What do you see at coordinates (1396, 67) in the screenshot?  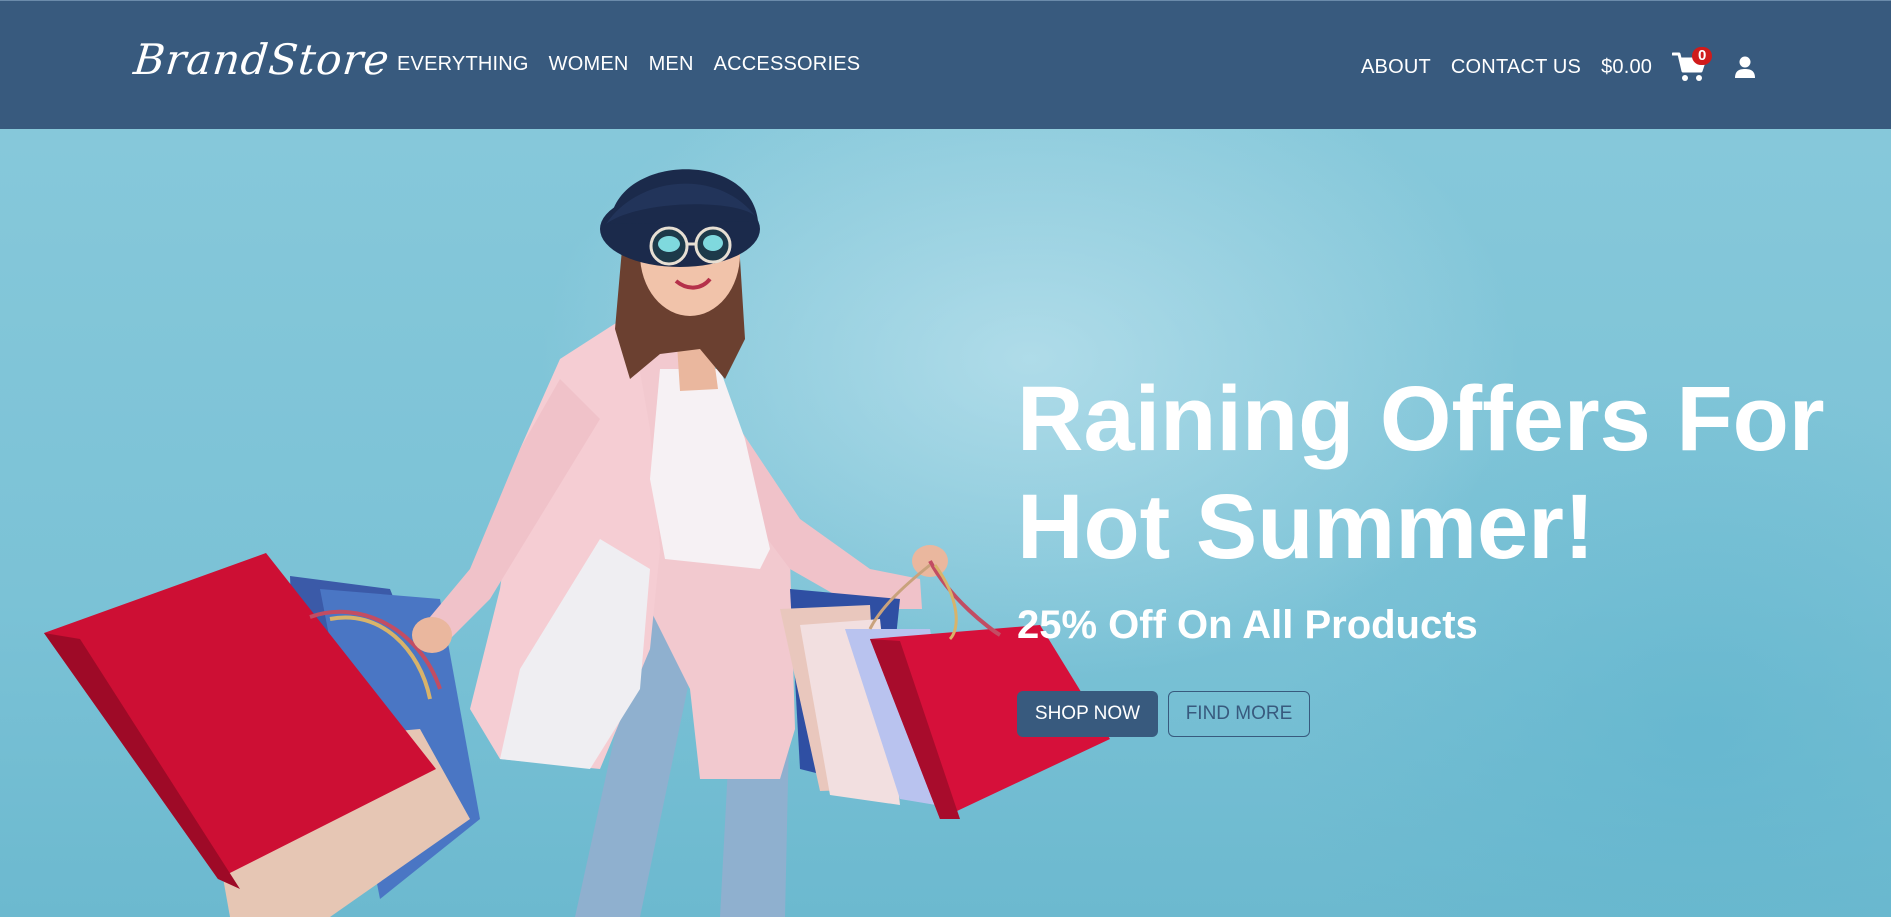 I see `nav-link-about: ABOUT` at bounding box center [1396, 67].